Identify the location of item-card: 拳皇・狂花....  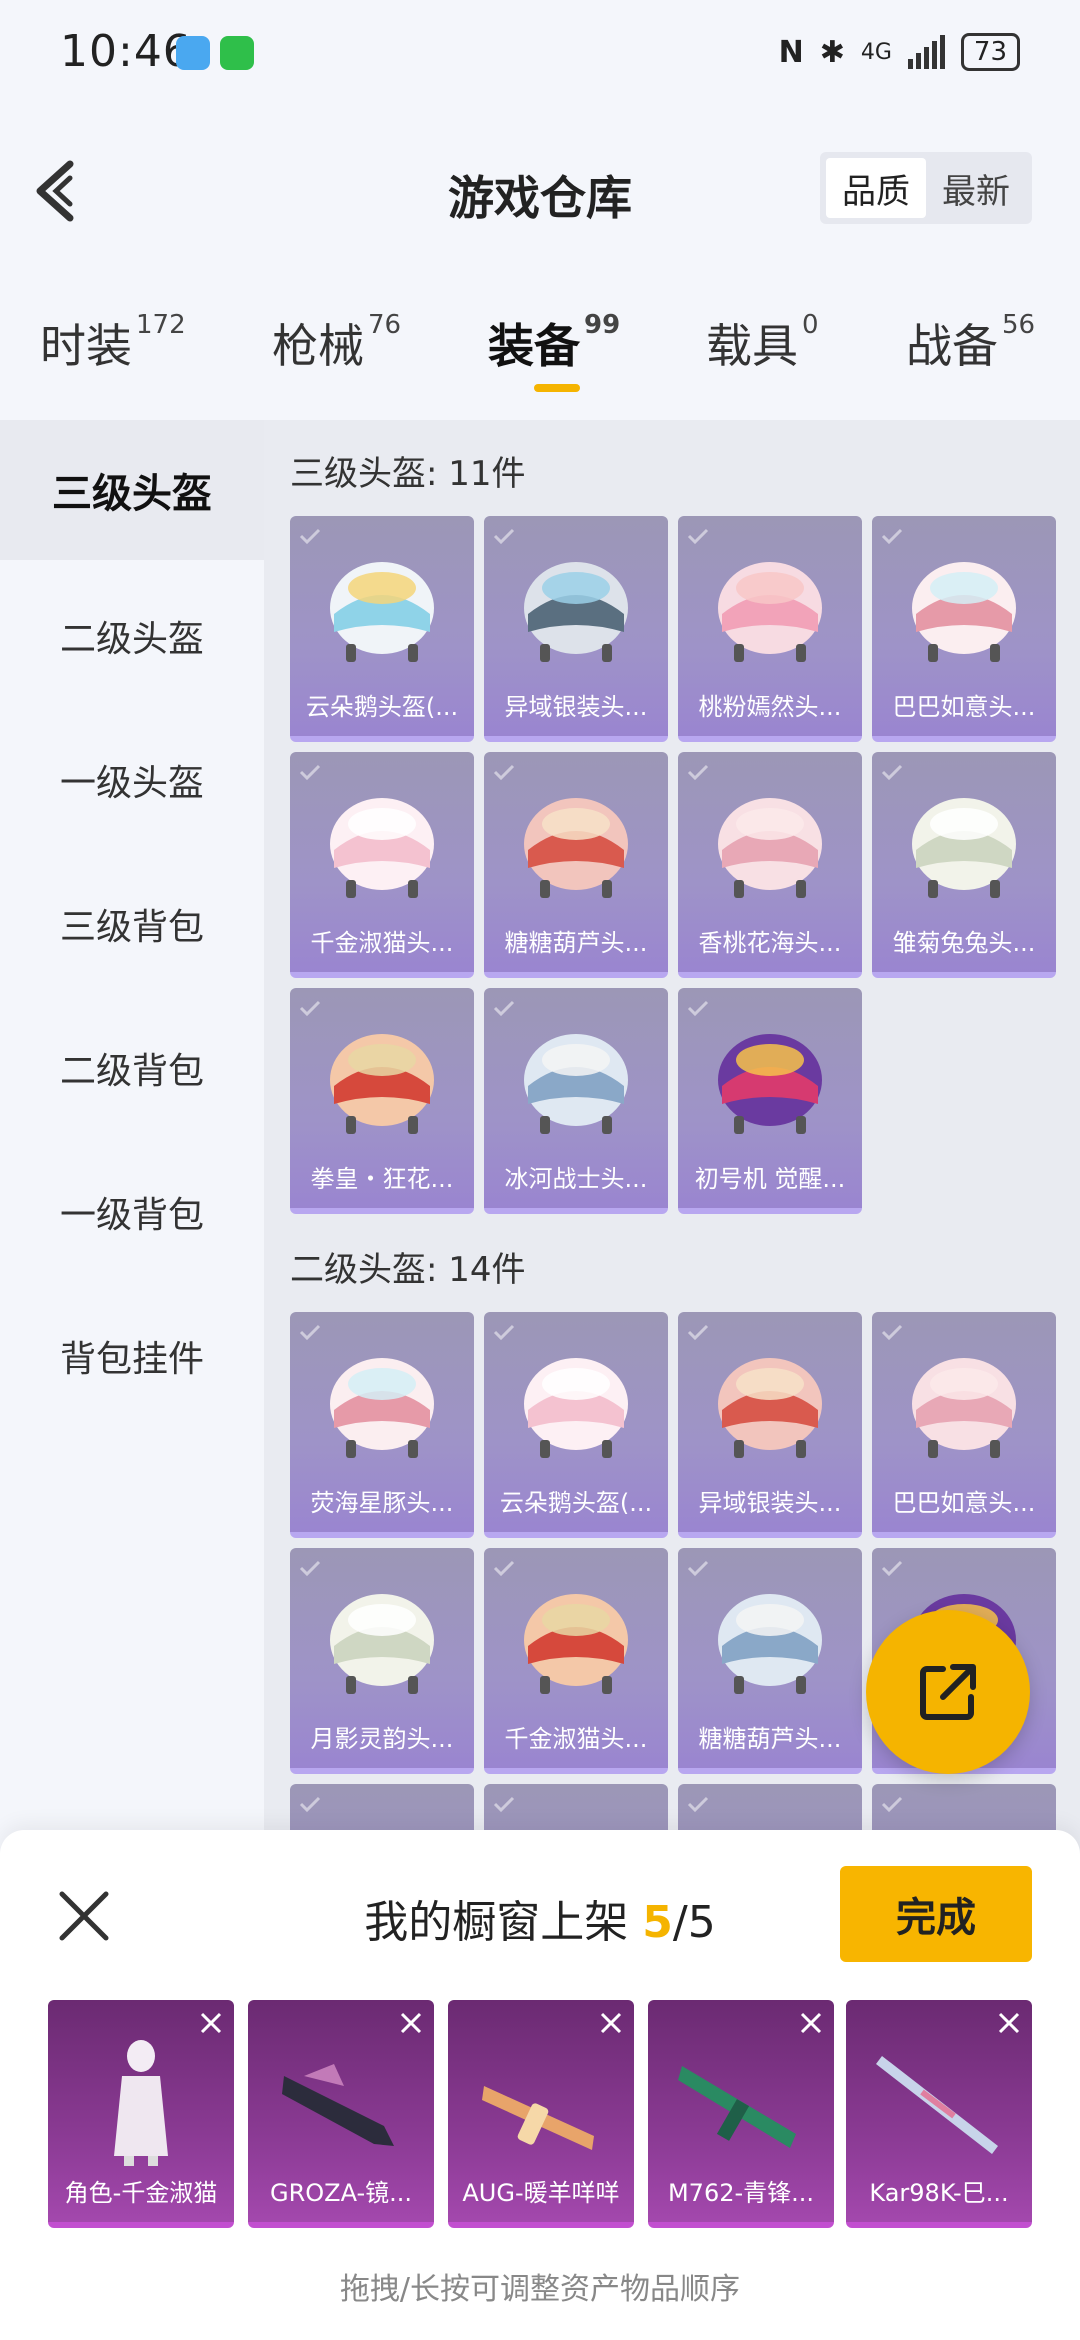
(382, 1101).